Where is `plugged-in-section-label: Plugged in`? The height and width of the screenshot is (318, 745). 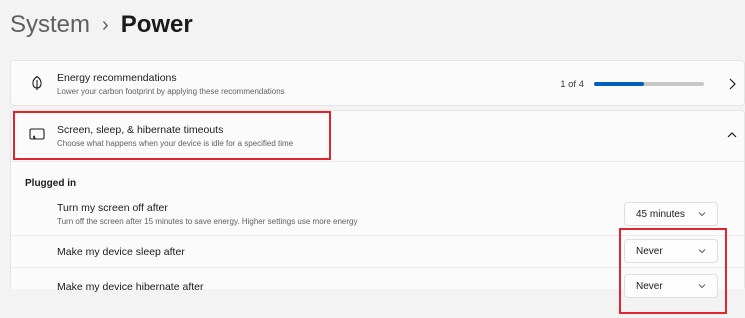 plugged-in-section-label: Plugged in is located at coordinates (51, 183).